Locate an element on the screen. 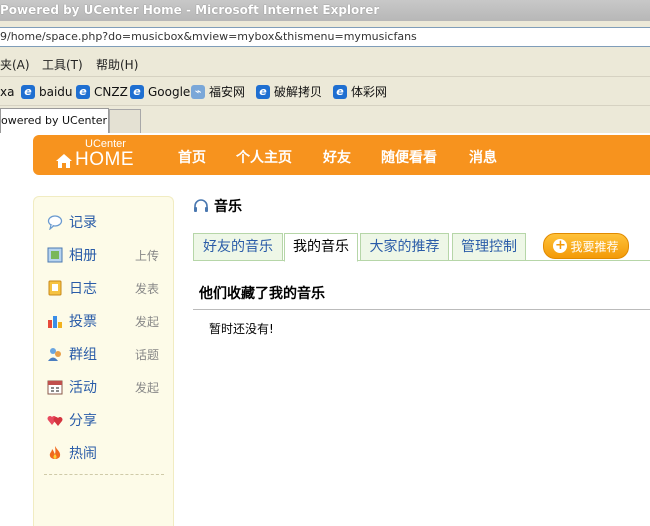 This screenshot has height=526, width=650. tab-manage: 管理控制 is located at coordinates (489, 247).